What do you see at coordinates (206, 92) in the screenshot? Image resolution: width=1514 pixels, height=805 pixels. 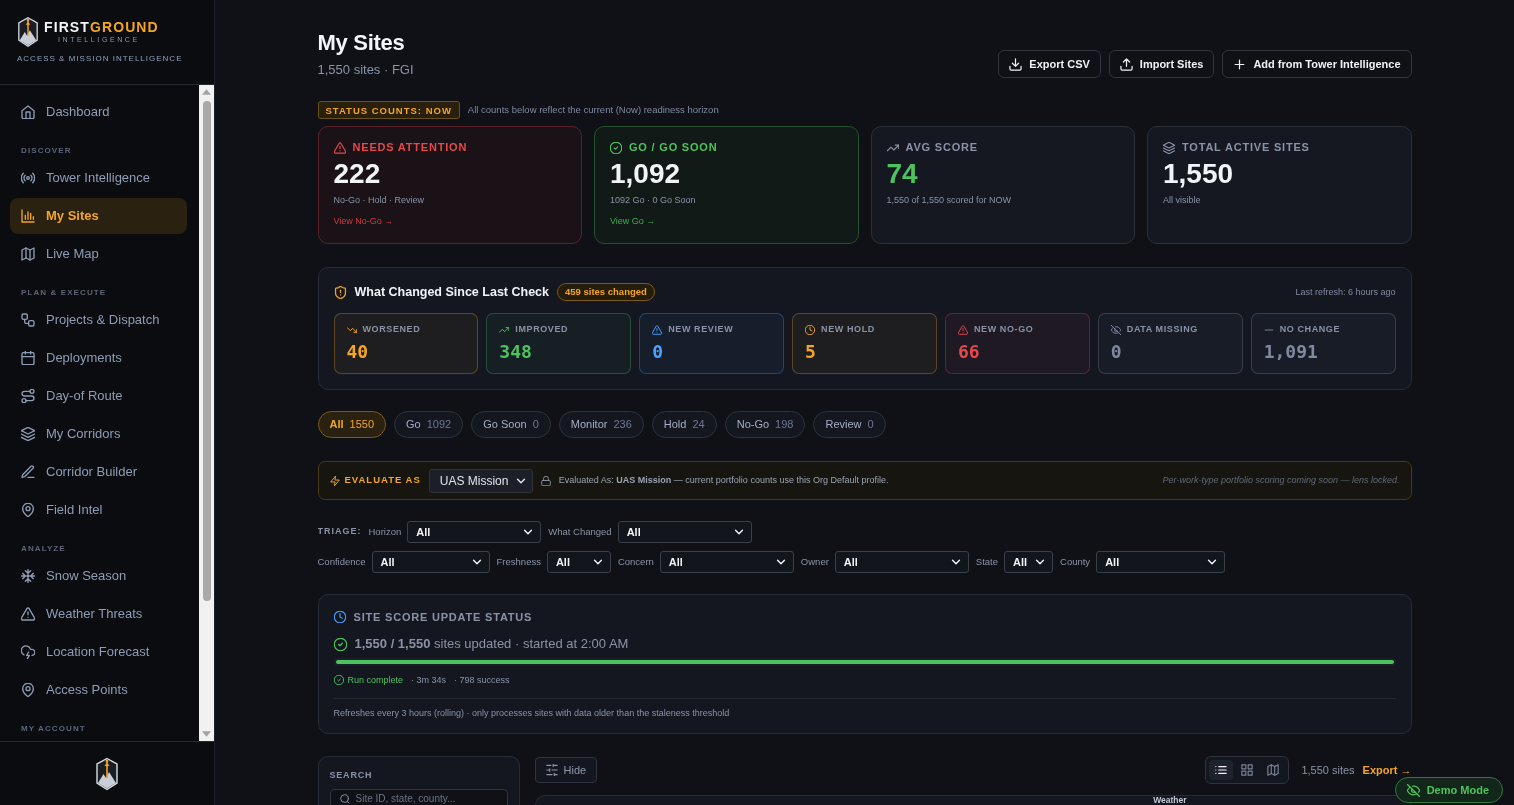 I see `caret-up-icon` at bounding box center [206, 92].